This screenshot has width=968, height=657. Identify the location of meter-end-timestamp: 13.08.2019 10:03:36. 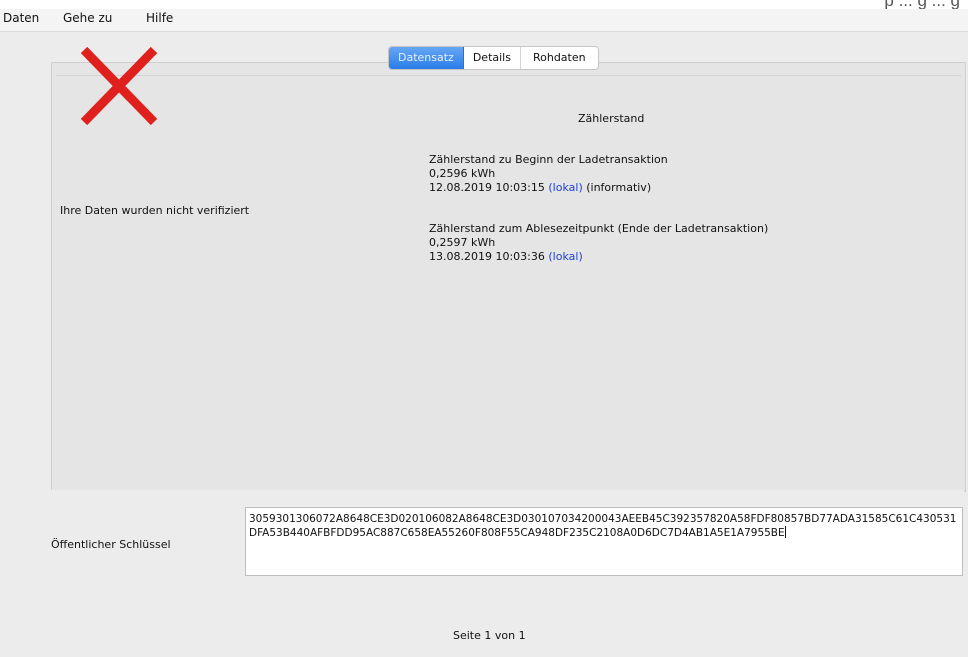
(487, 256).